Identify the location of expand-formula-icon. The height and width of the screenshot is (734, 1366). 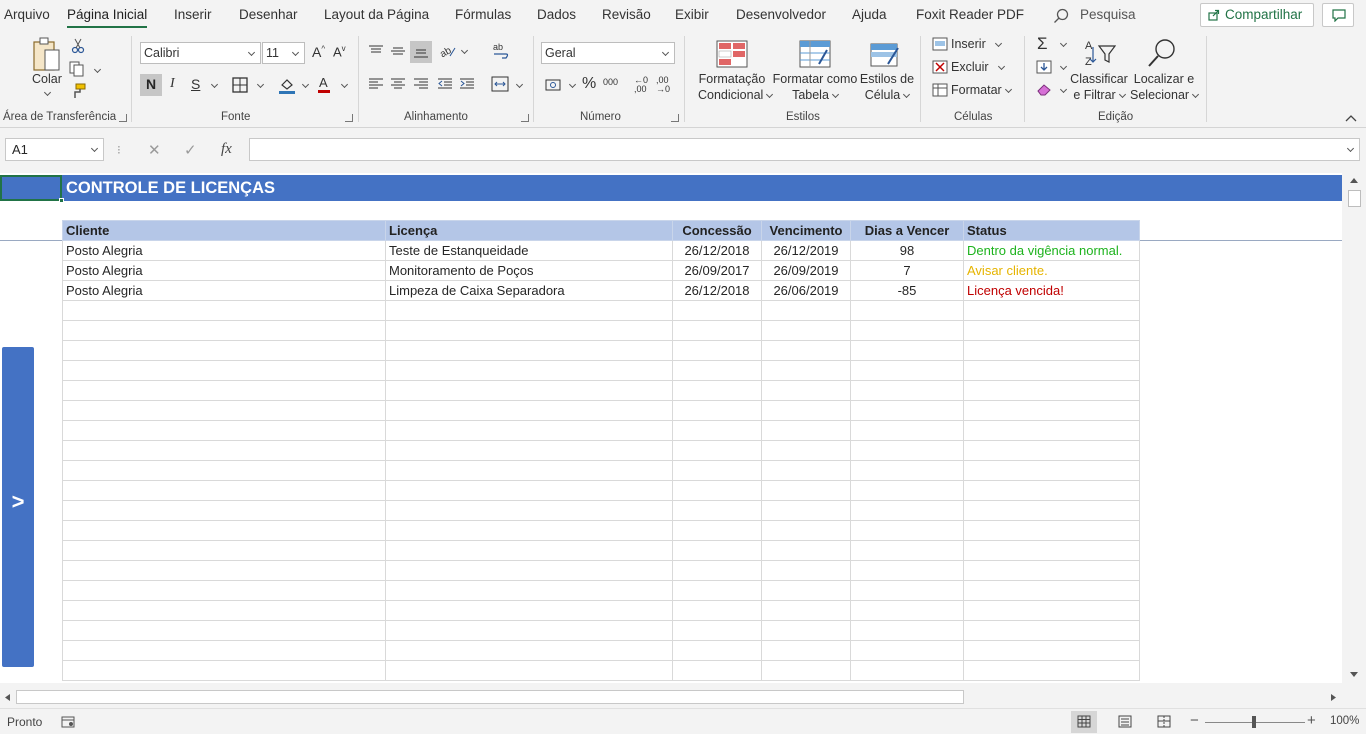
(1350, 148).